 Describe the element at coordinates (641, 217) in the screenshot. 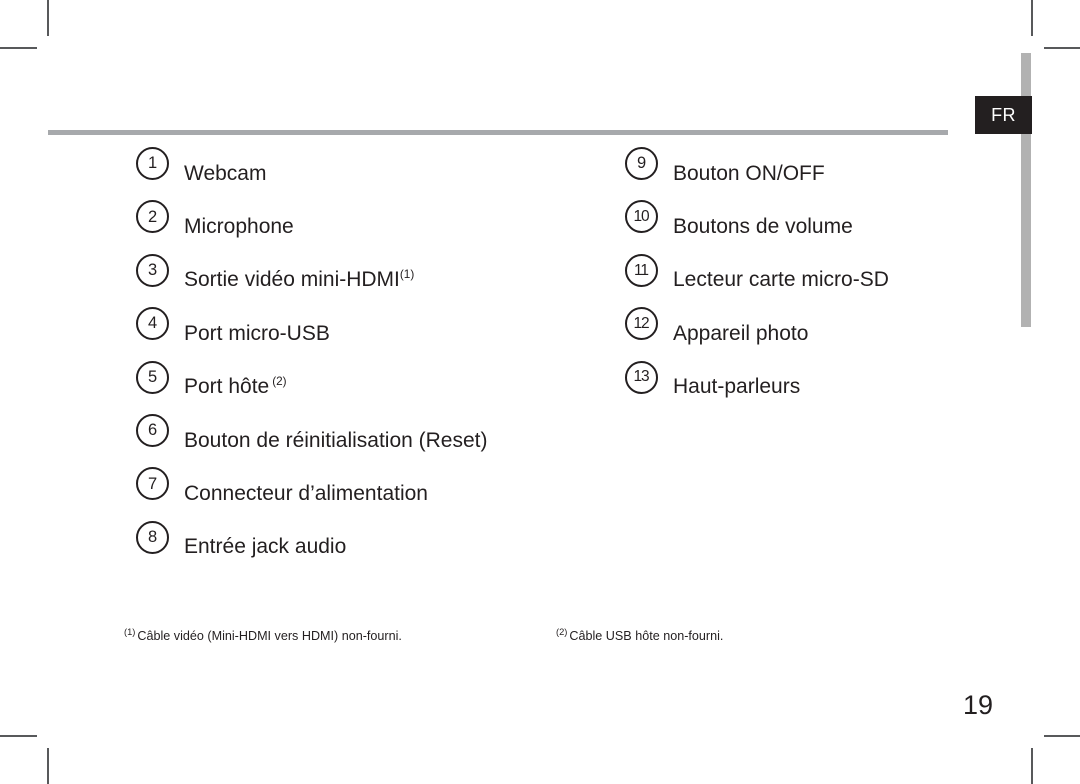

I see `callout-number-badge: 10` at that location.